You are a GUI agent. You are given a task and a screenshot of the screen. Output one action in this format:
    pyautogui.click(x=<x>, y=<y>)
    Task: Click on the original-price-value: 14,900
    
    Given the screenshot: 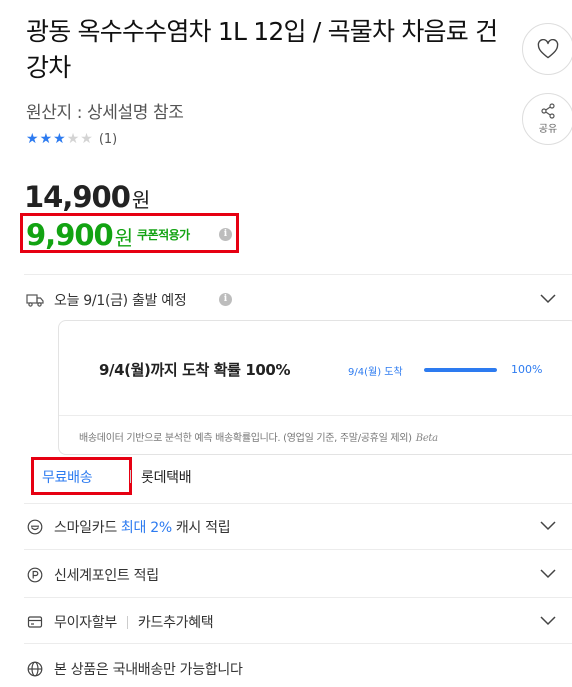 What is the action you would take?
    pyautogui.click(x=77, y=197)
    